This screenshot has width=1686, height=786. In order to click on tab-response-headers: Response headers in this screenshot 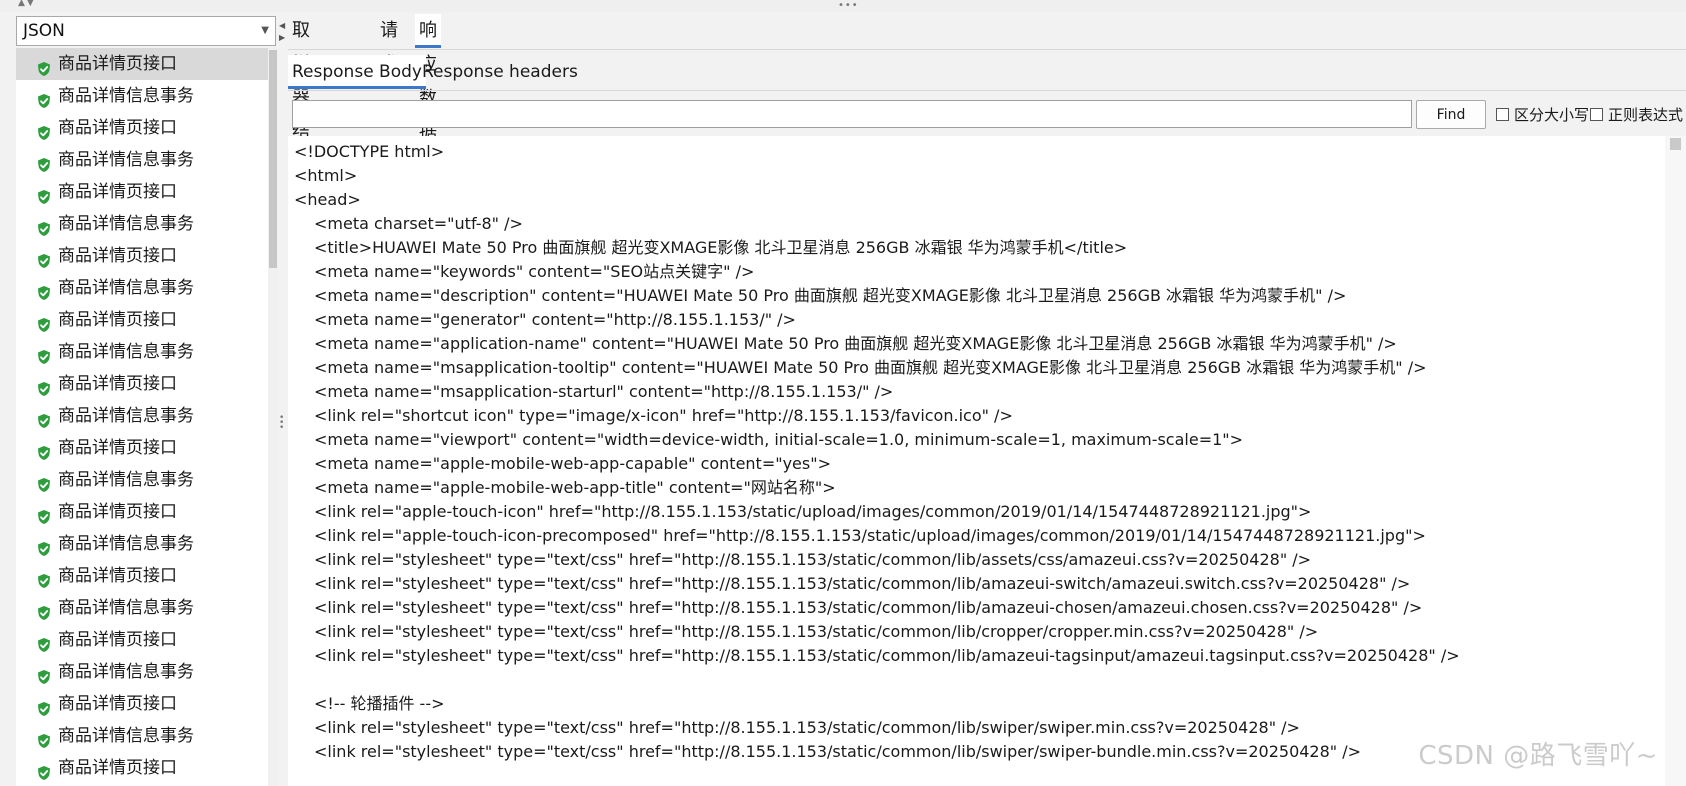, I will do `click(500, 72)`.